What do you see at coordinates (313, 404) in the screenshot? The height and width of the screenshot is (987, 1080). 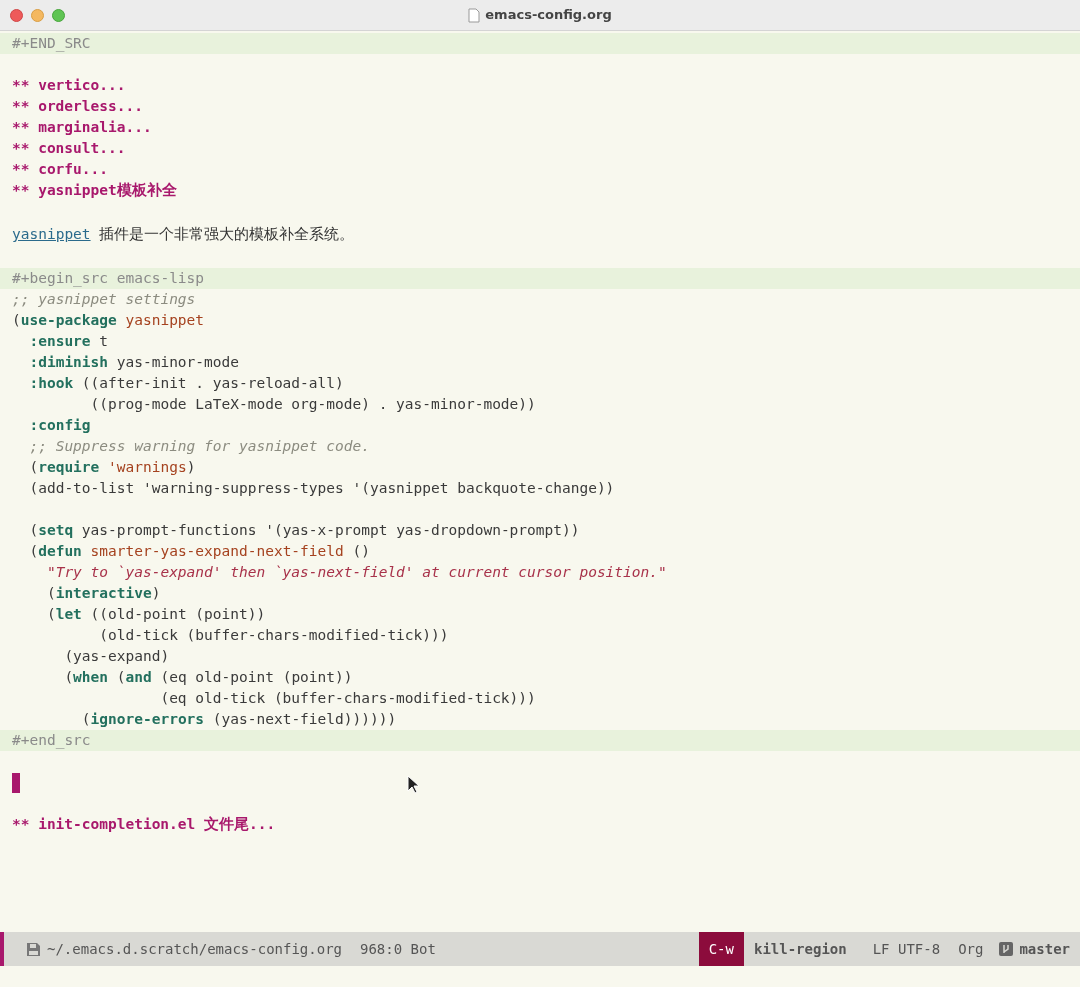 I see `code-line: ((prog-mode LaTeX-mode org-mode) . yas-minor-mode))` at bounding box center [313, 404].